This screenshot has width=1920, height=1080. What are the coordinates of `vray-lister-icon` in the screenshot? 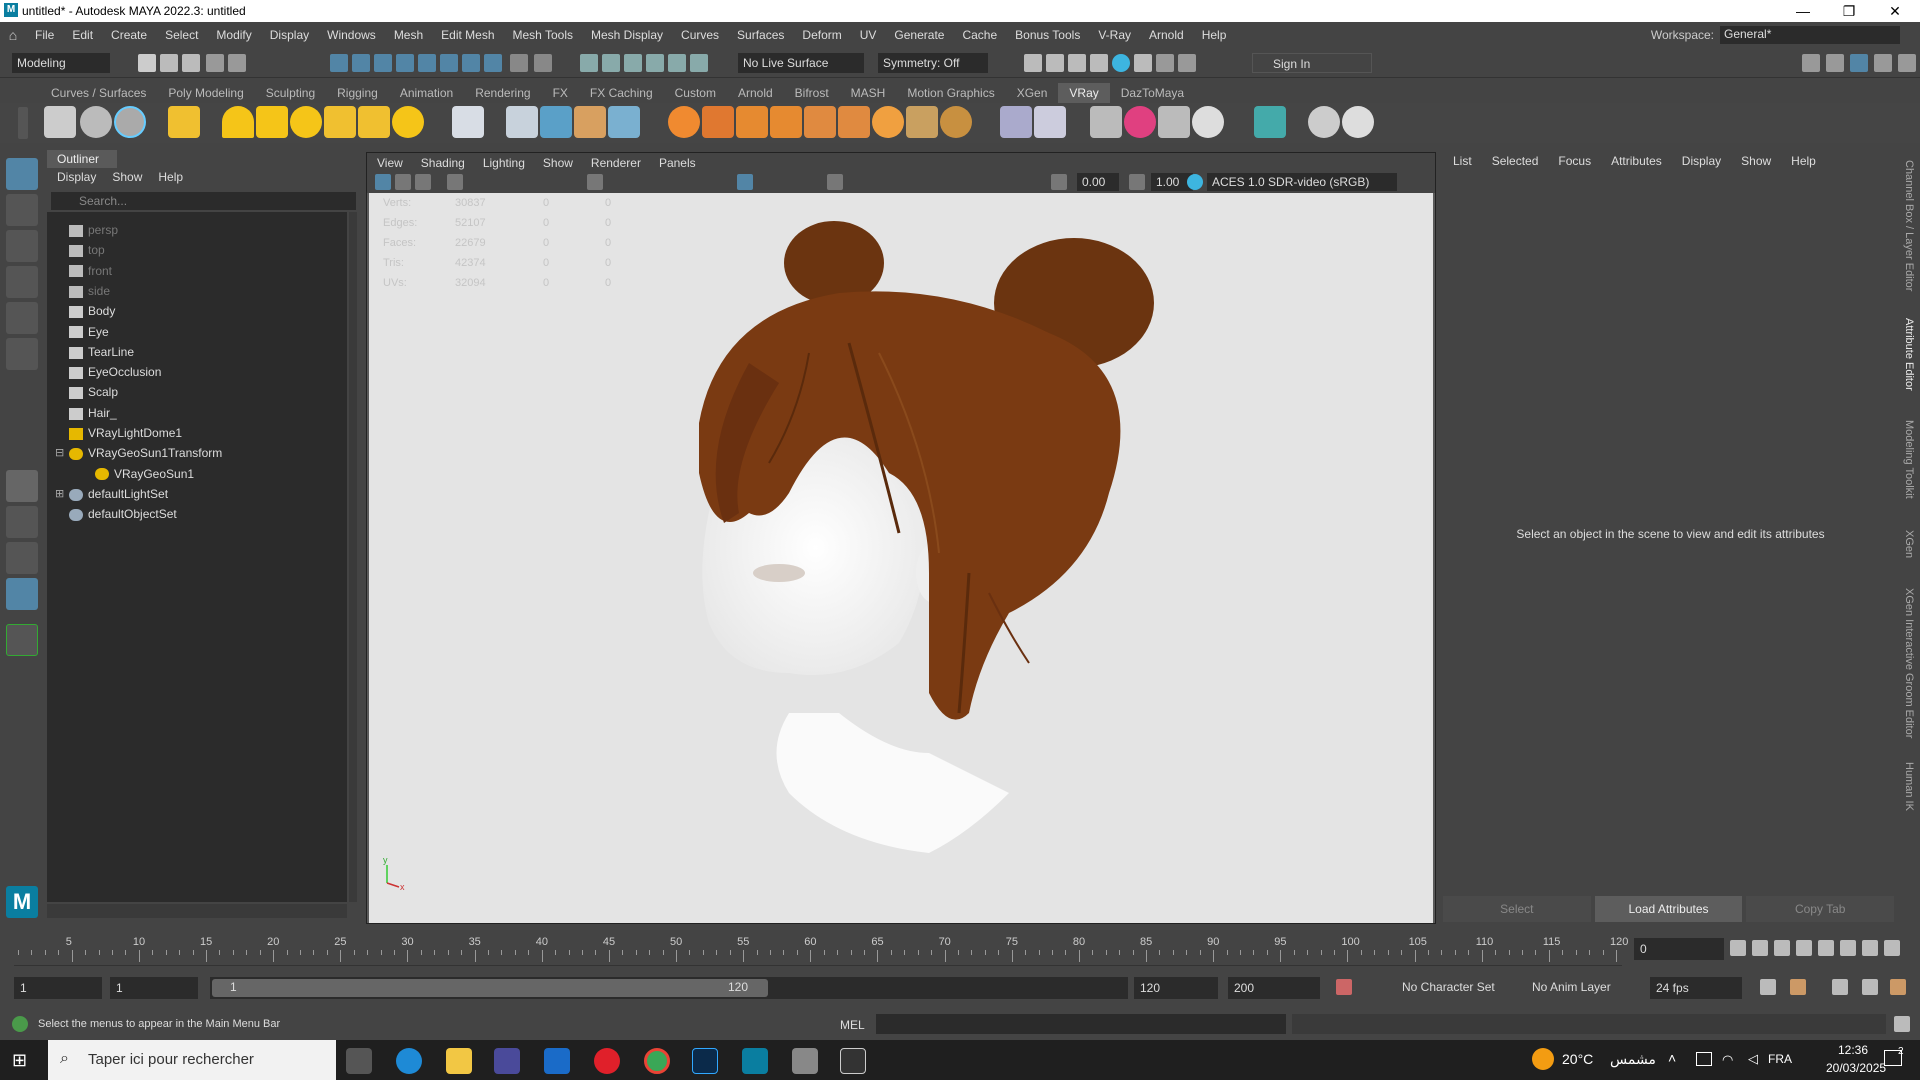 It's located at (184, 122).